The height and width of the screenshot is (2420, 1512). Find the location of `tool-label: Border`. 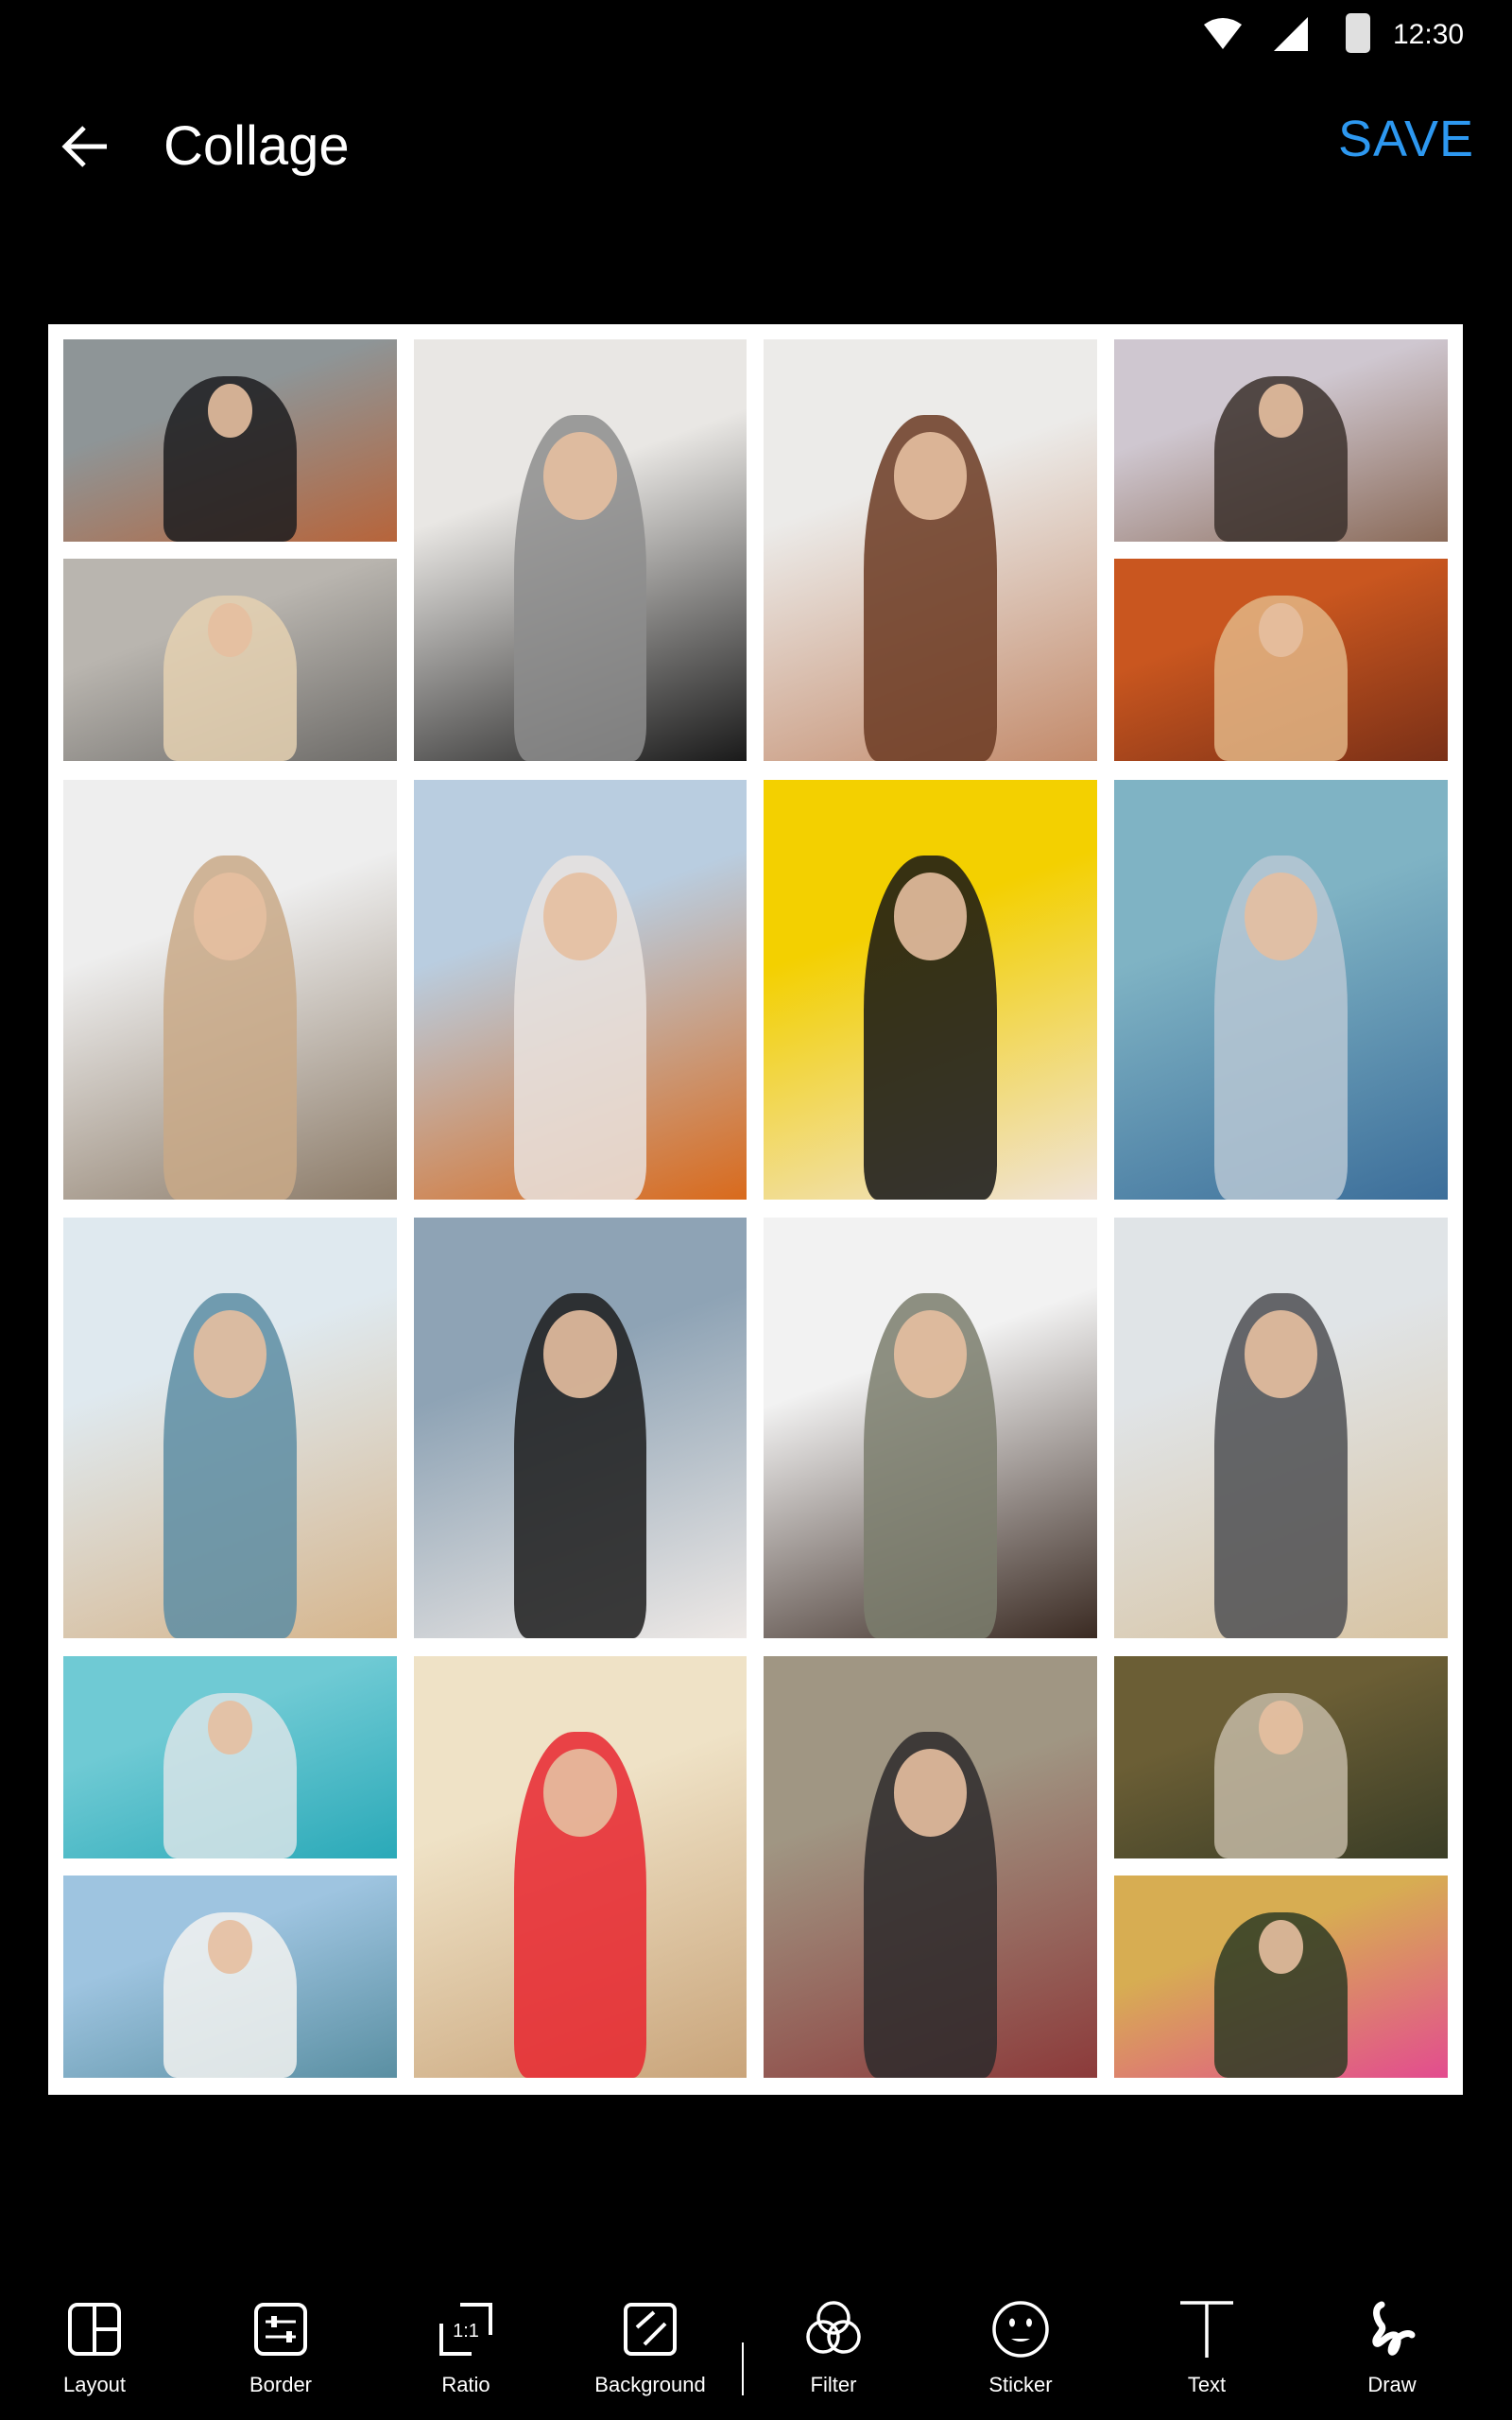

tool-label: Border is located at coordinates (281, 2384).